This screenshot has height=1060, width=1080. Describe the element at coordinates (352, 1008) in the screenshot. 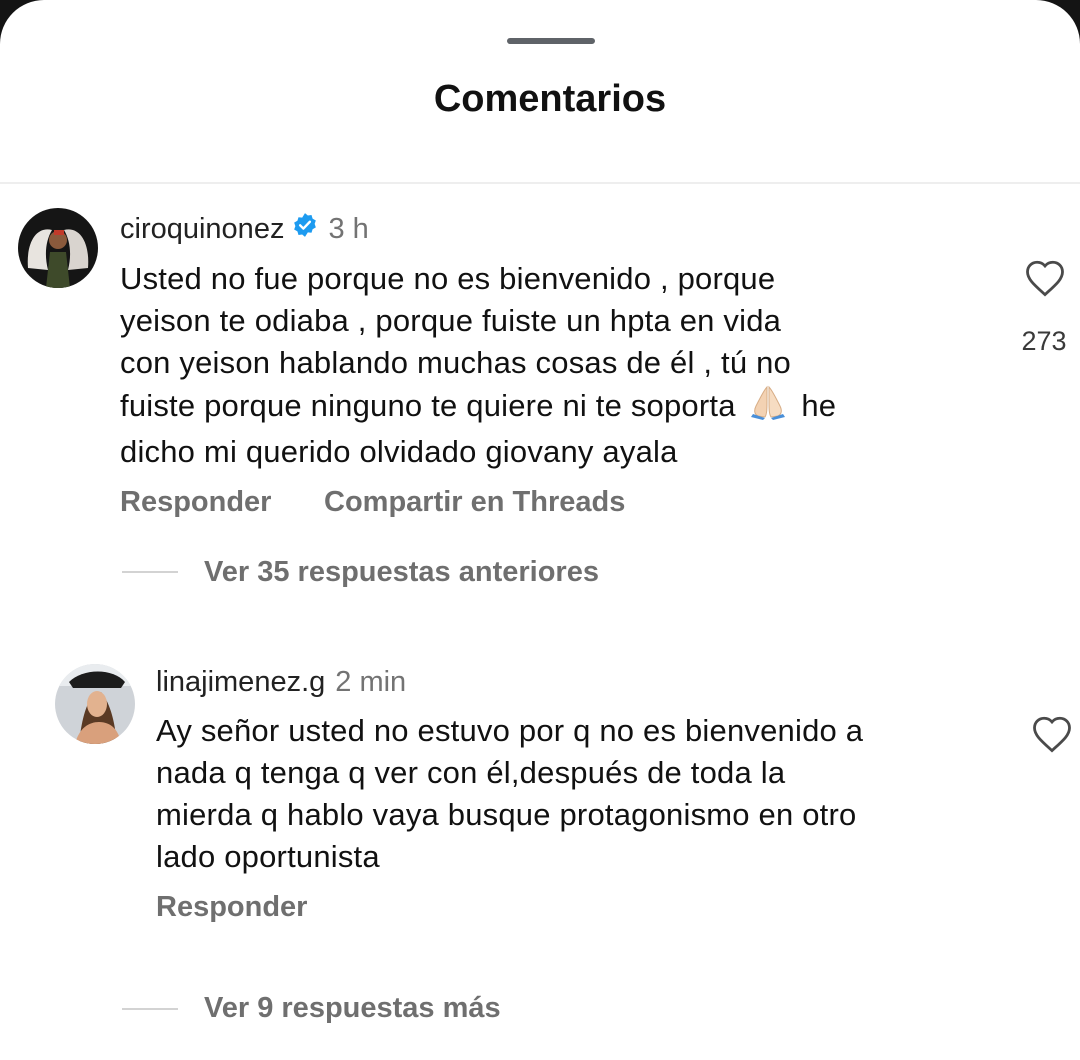

I see `view-replies-button: Ver 9 respuestas más` at that location.